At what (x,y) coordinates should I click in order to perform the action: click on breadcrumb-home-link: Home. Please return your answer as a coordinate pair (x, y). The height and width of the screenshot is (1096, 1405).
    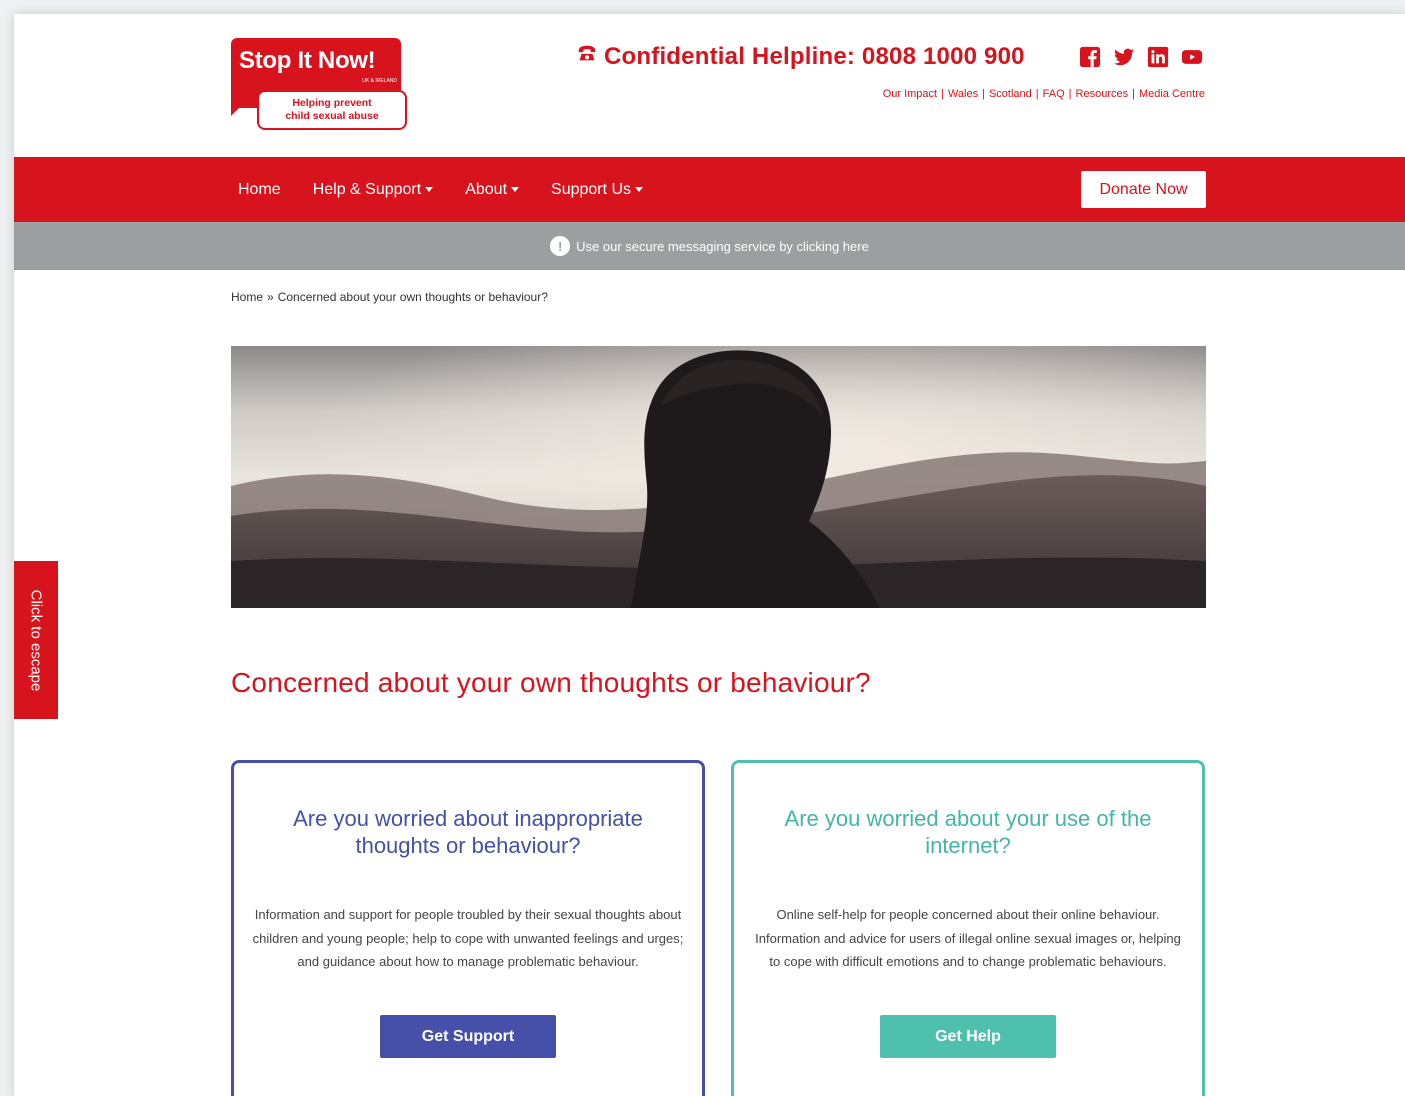
    Looking at the image, I should click on (247, 297).